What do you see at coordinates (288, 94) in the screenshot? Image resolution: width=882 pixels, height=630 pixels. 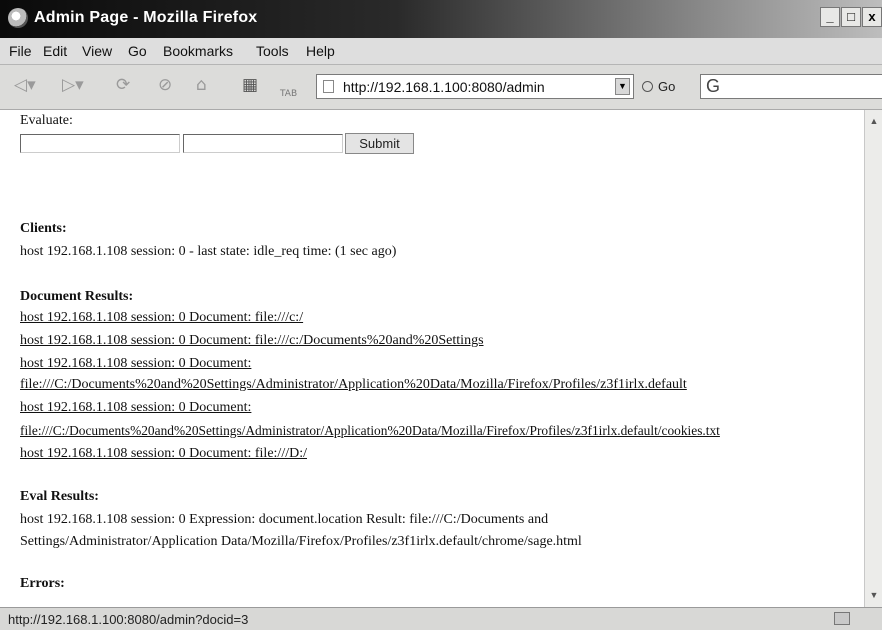 I see `tab-icon: TAB` at bounding box center [288, 94].